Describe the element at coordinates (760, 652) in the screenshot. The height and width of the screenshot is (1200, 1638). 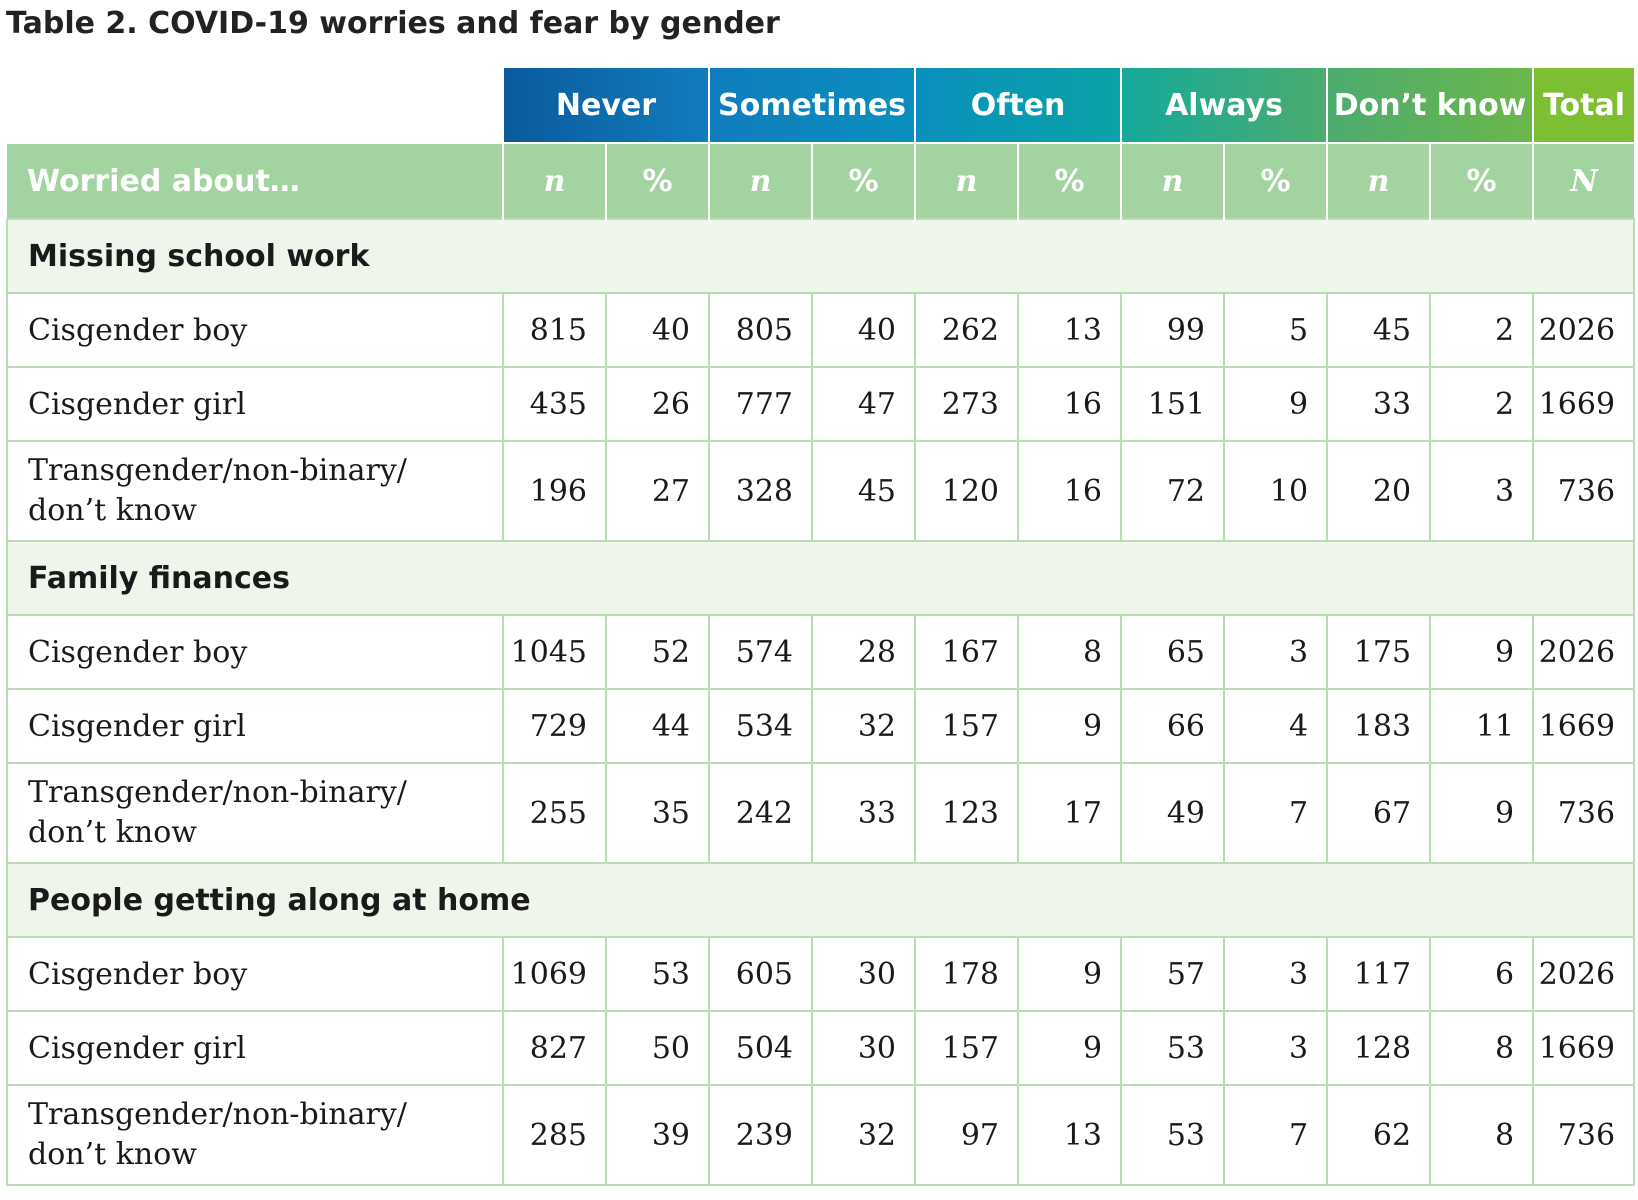
I see `table-cell: 574` at that location.